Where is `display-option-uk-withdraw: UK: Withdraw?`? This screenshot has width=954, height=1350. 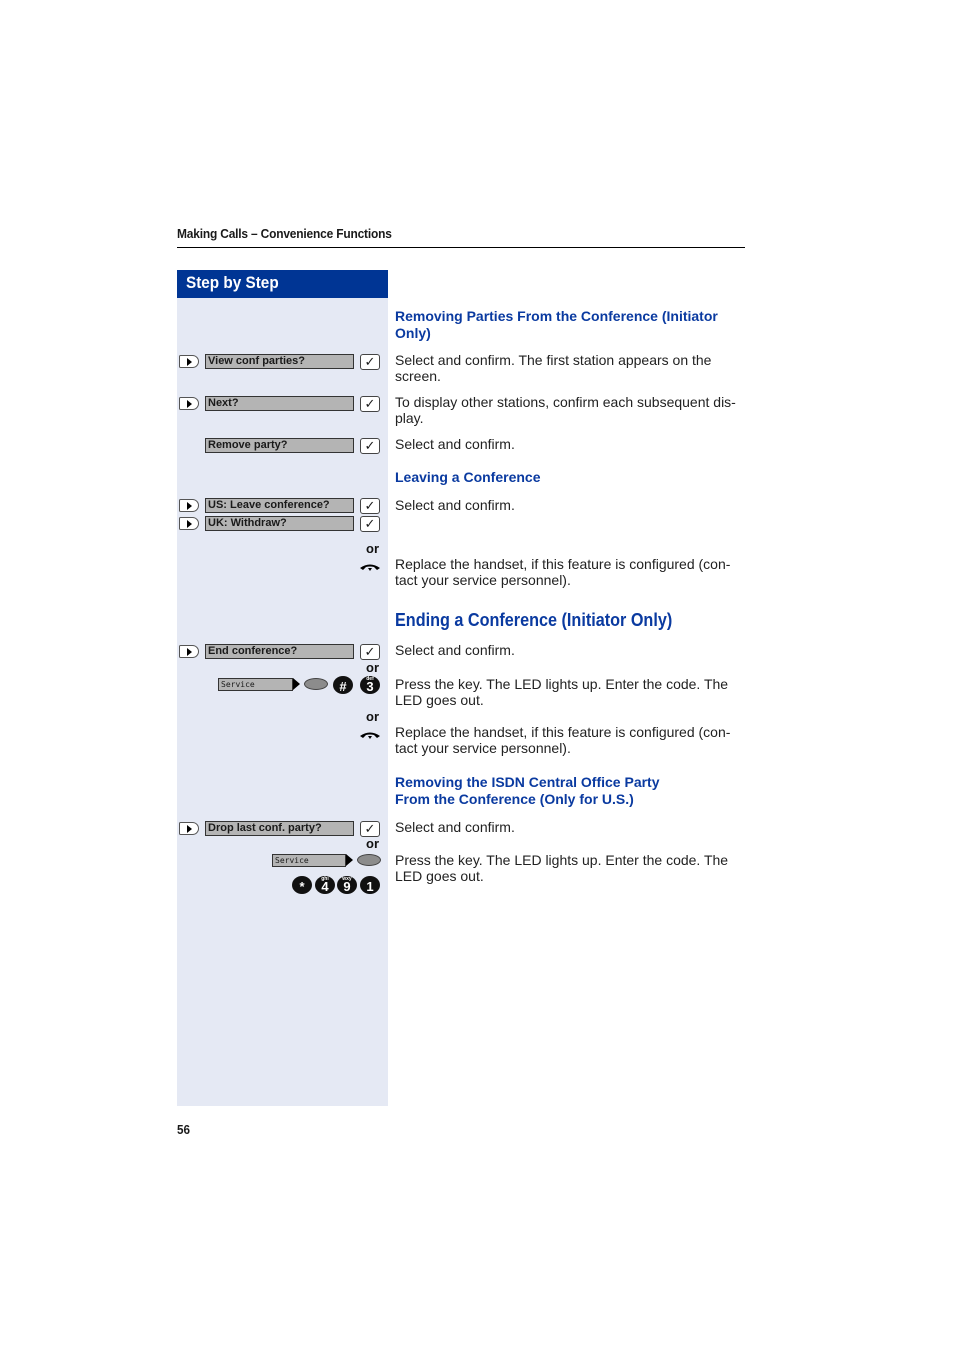 display-option-uk-withdraw: UK: Withdraw? is located at coordinates (279, 523).